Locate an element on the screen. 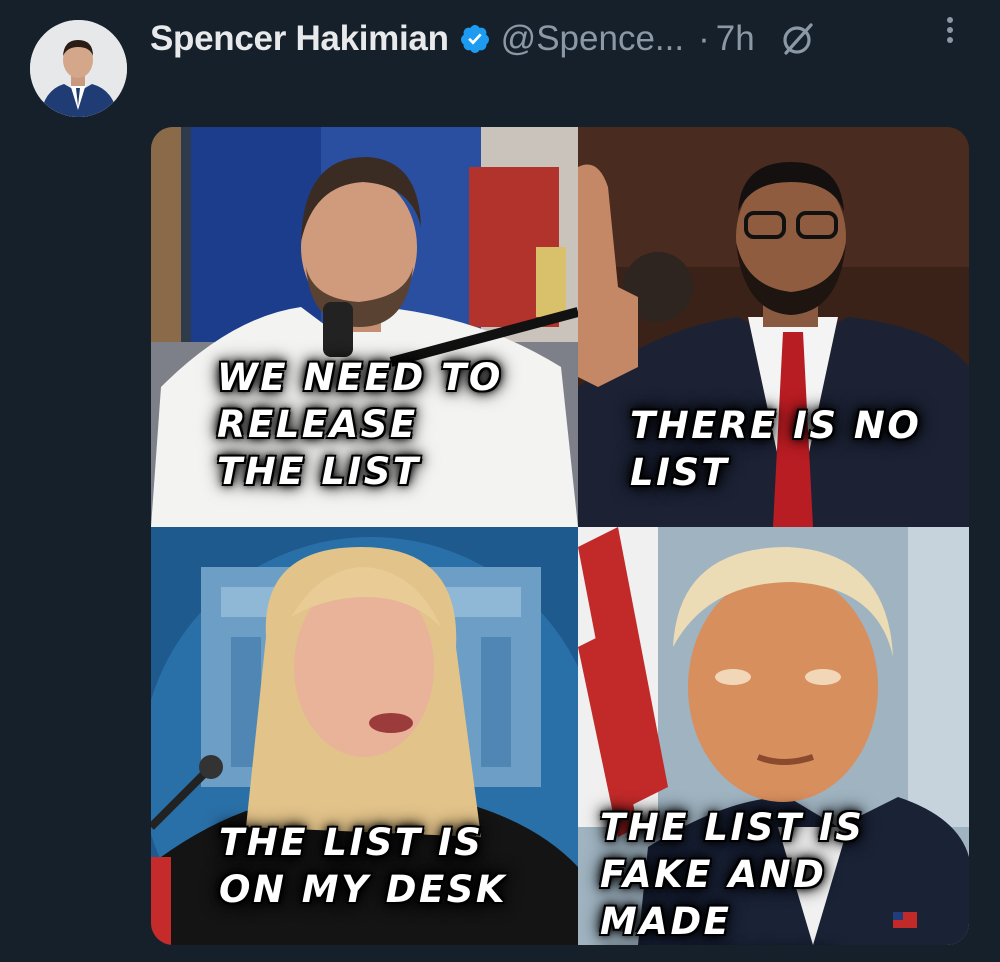  panel-4-caption: THE LIST IS FAKE AND MADE BY OBAMA is located at coordinates (732, 874).